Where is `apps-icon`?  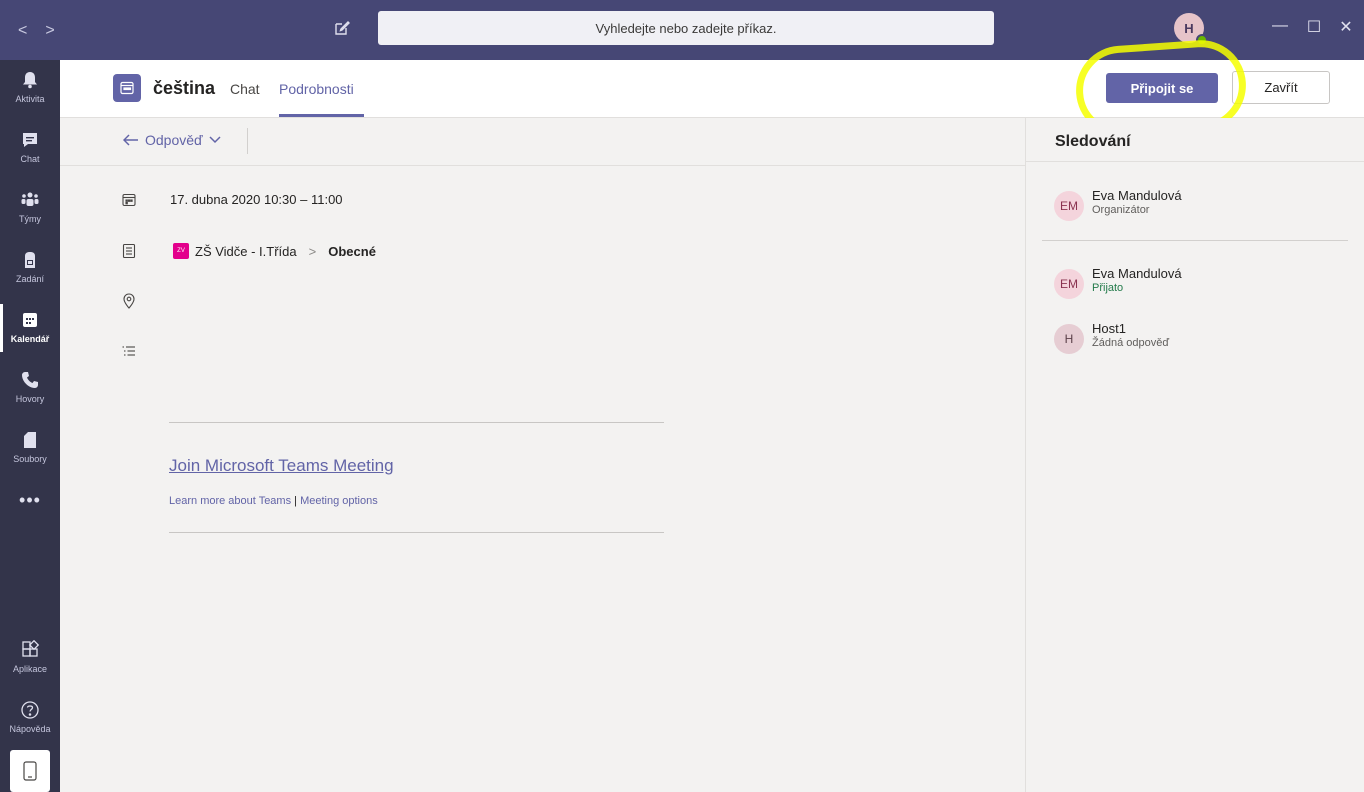
apps-icon is located at coordinates (31, 648).